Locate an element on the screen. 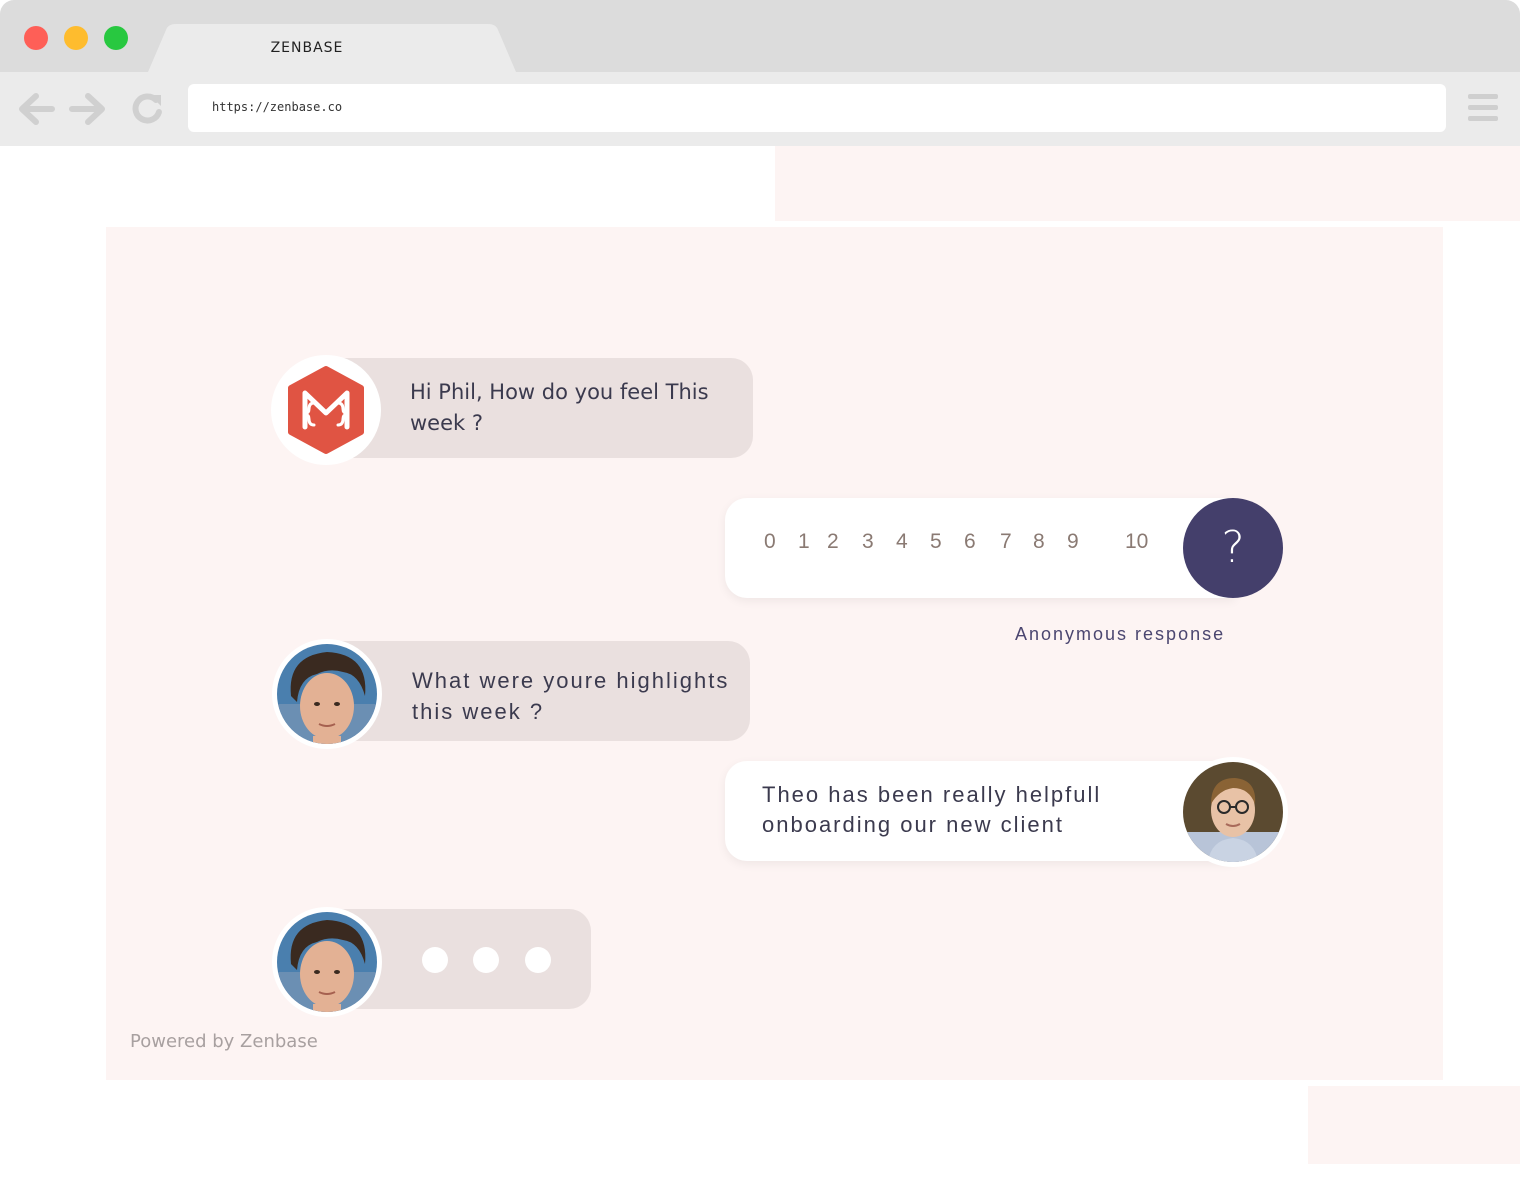  rating-scale: 0 1 2 3 4 5 6 7 8 9 10 is located at coordinates (970, 546).